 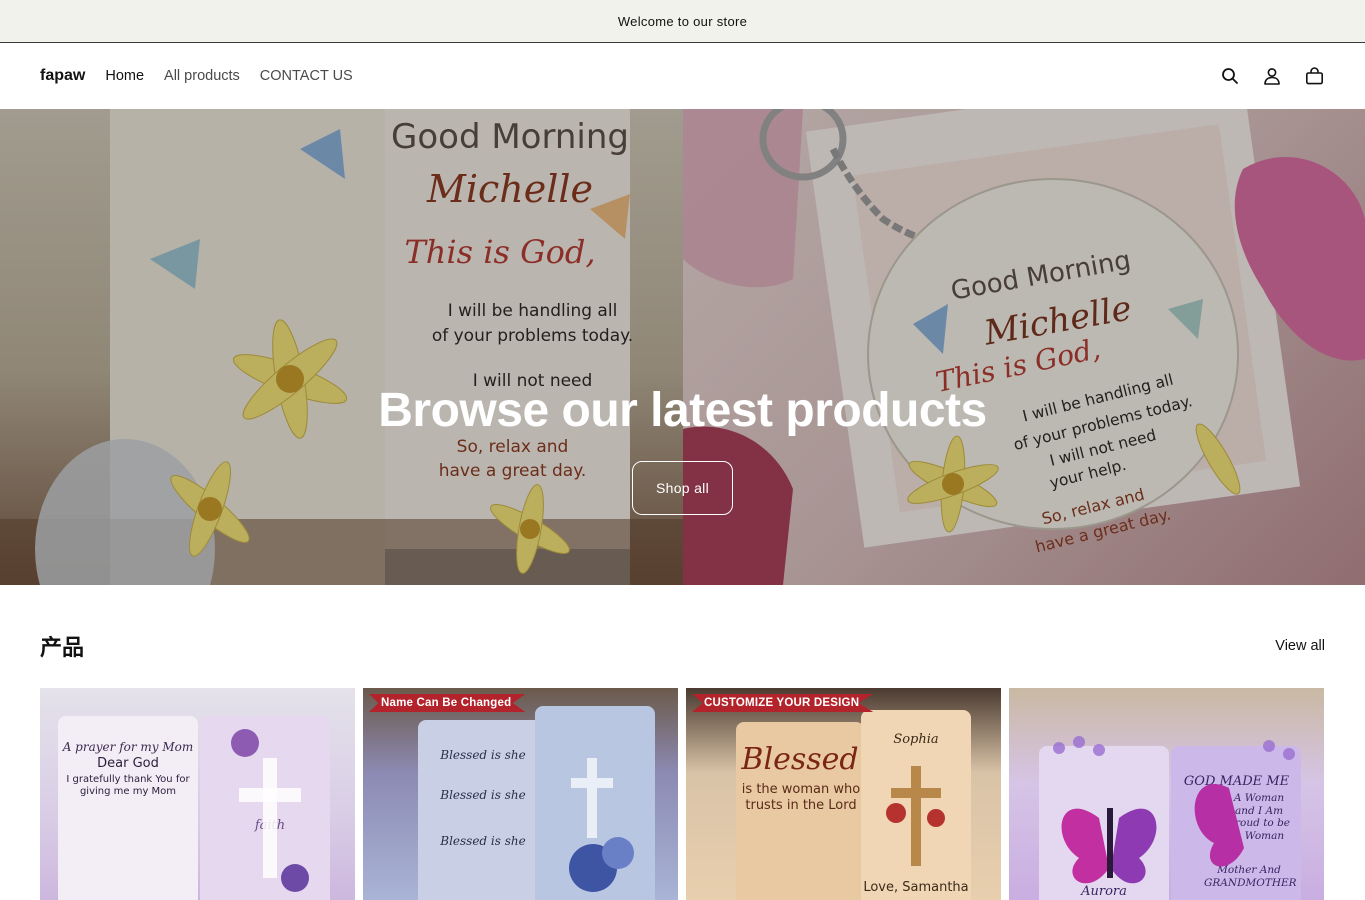 I want to click on product-image, so click(x=483, y=810).